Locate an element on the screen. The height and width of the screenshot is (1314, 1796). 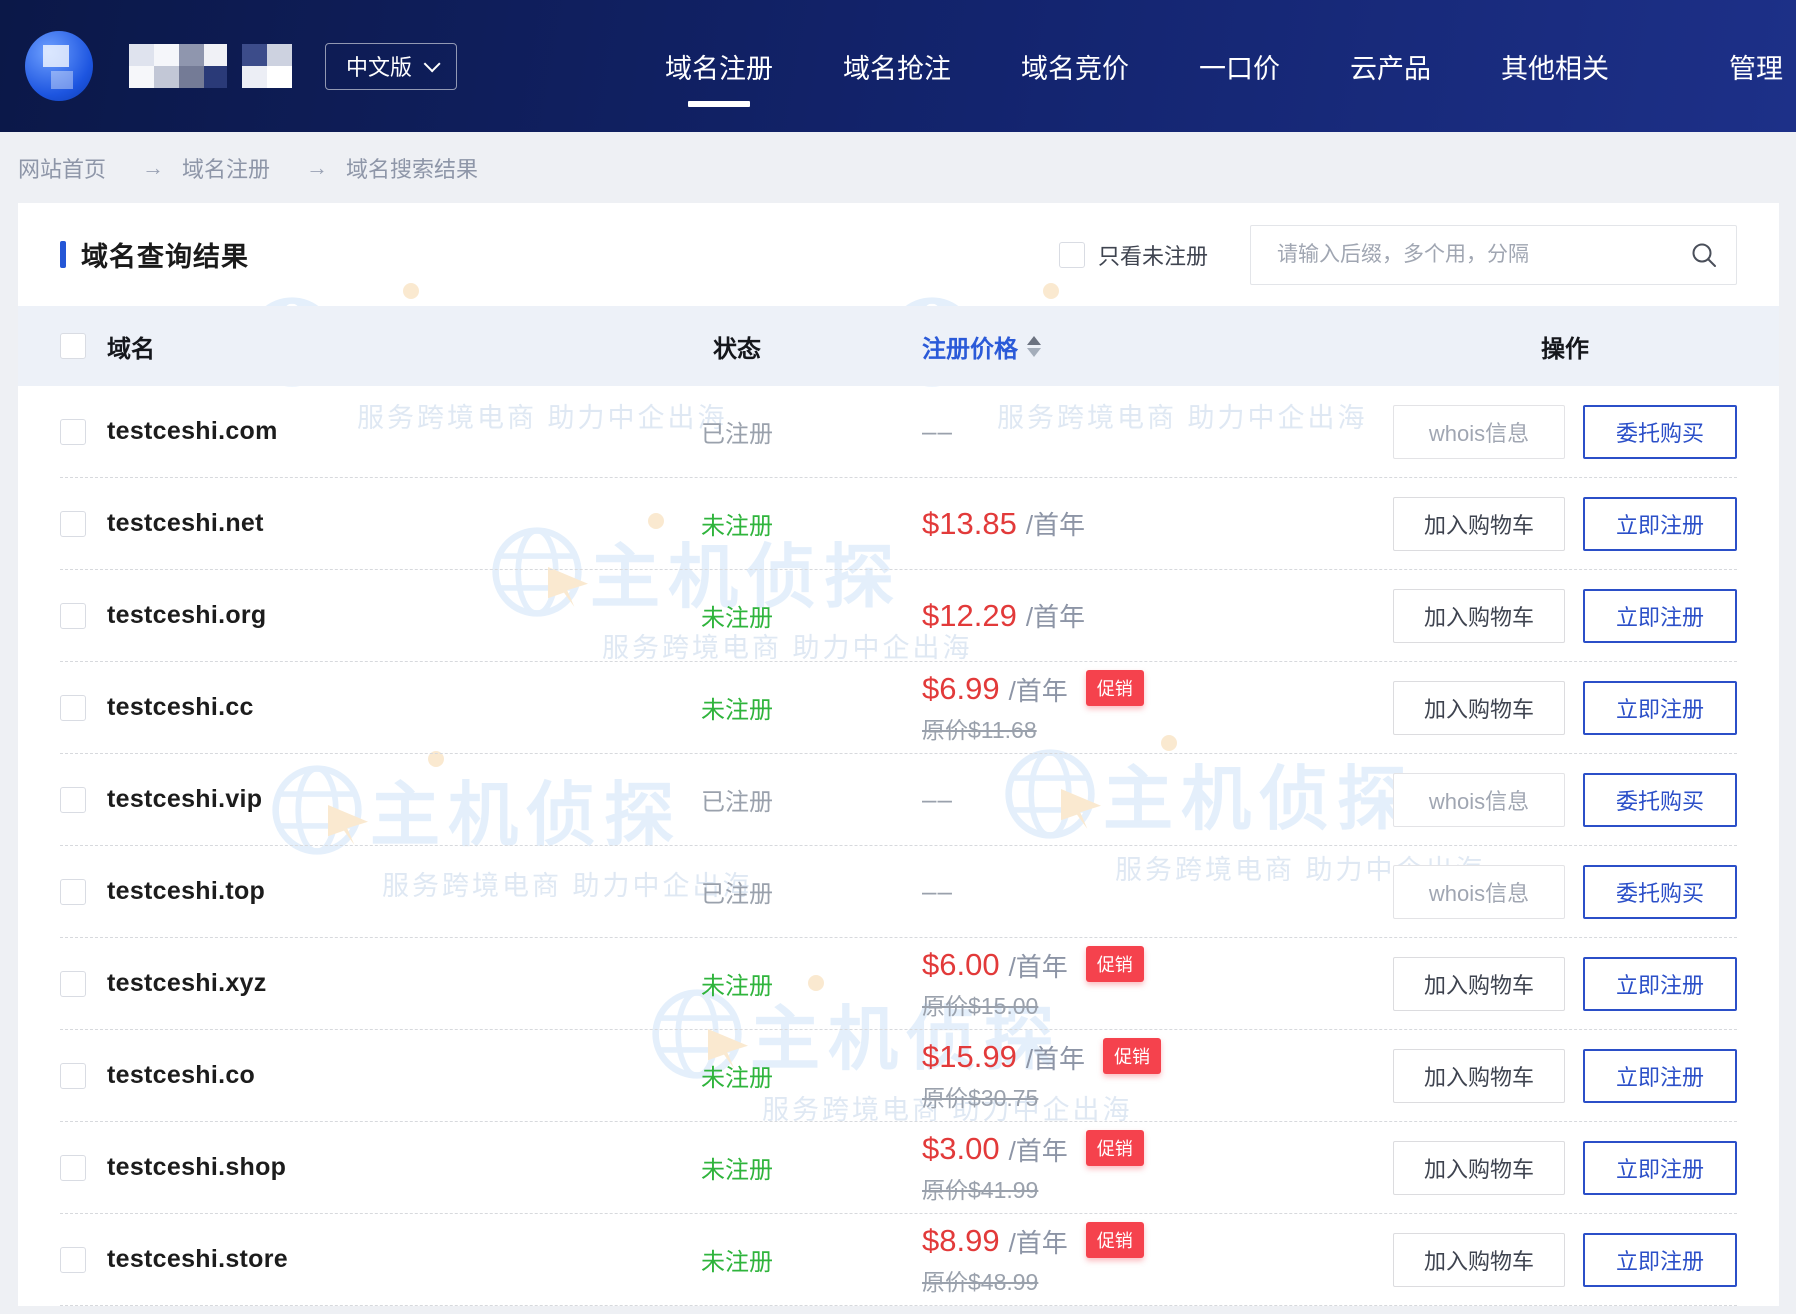
suffix-search-box is located at coordinates (1493, 254).